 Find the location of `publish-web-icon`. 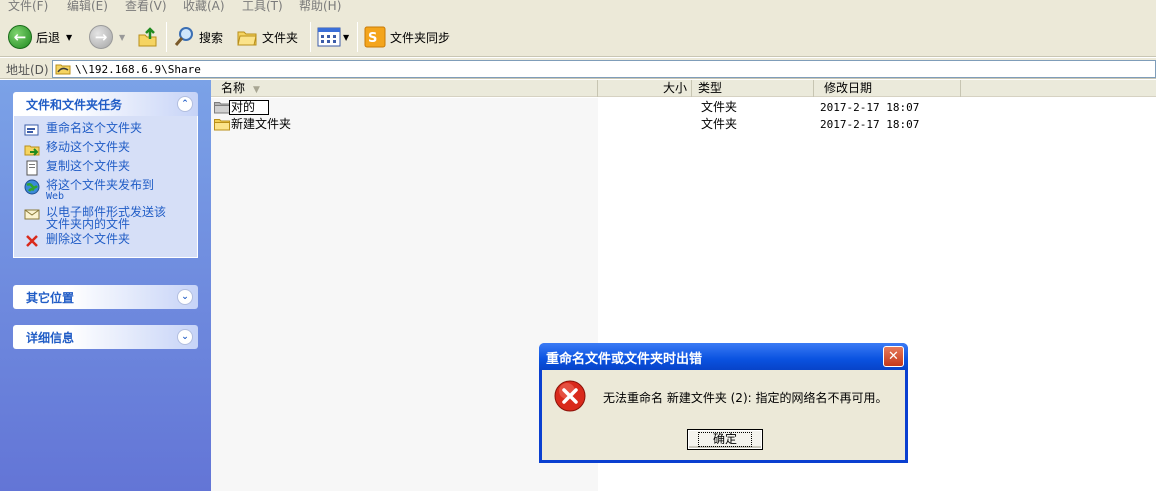

publish-web-icon is located at coordinates (32, 187).